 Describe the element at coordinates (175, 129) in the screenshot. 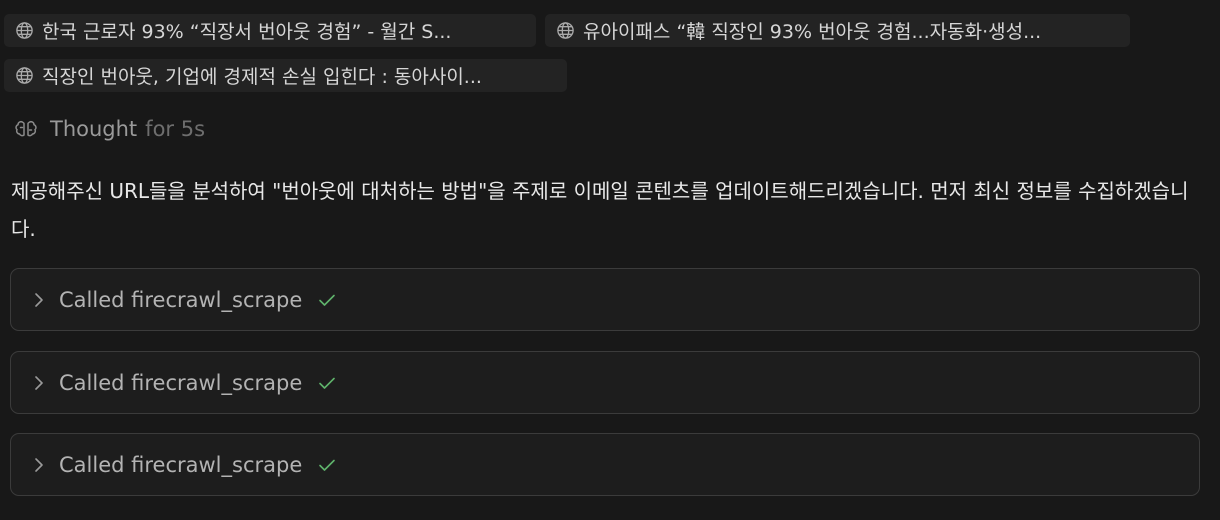

I see `thought-duration: for 5s` at that location.